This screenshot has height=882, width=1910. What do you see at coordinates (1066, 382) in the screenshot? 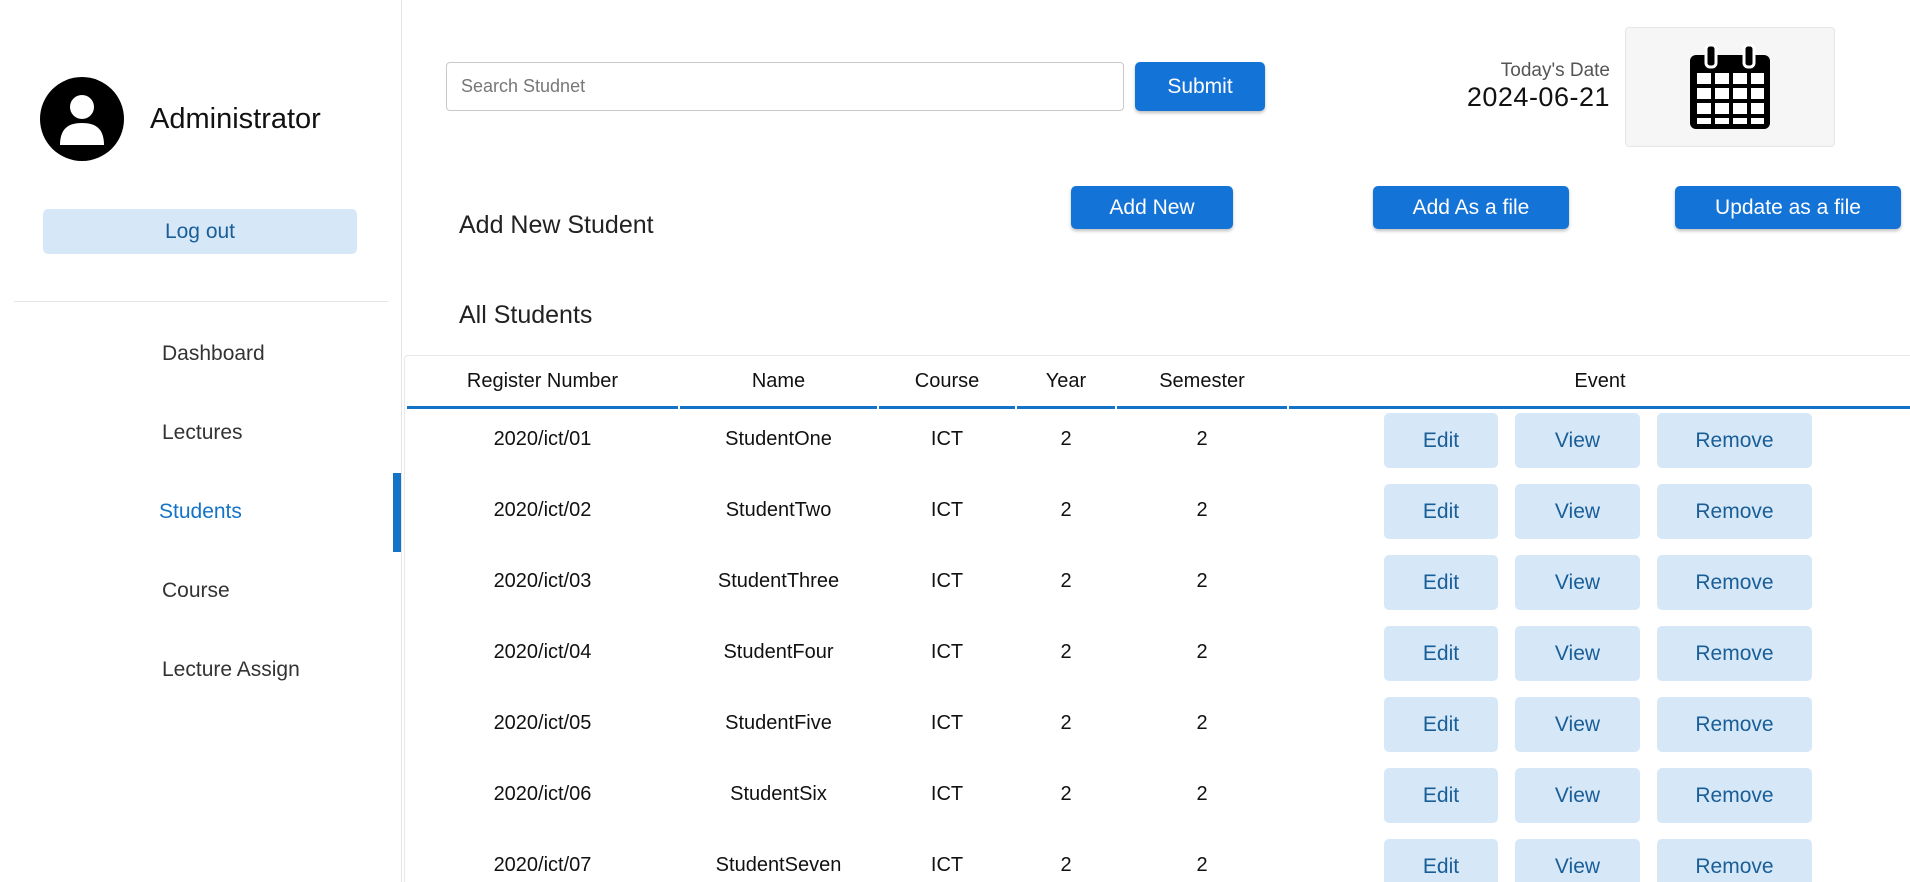
I see `column-header-year: Year` at bounding box center [1066, 382].